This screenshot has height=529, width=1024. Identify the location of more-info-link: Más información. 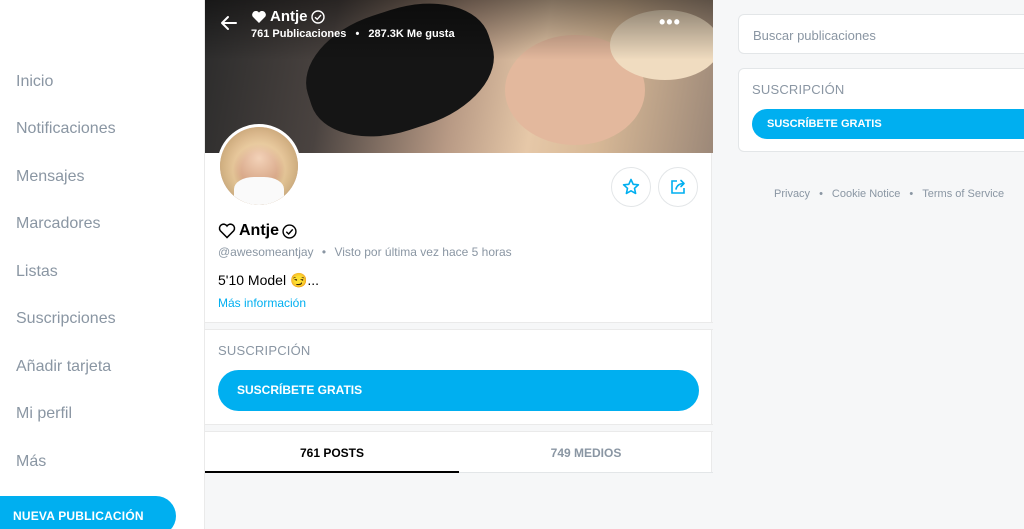
(262, 303).